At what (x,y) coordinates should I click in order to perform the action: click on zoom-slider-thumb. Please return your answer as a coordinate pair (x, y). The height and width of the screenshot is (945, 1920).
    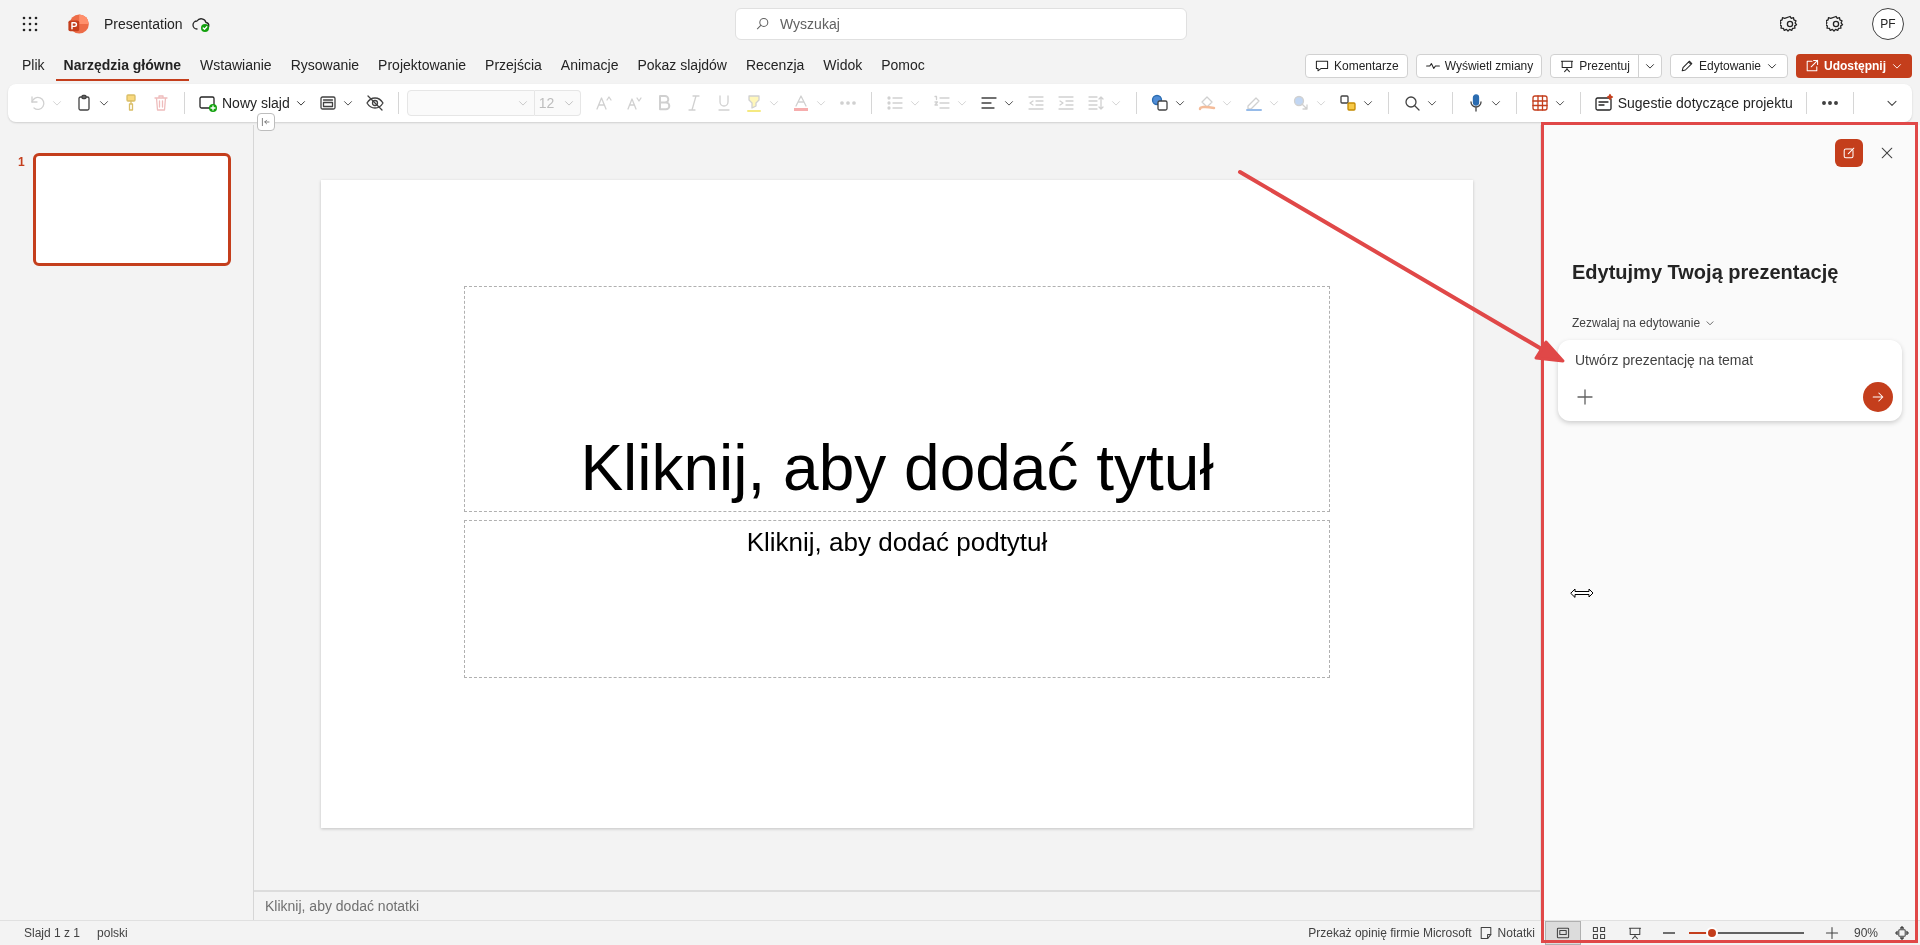
    Looking at the image, I should click on (1711, 933).